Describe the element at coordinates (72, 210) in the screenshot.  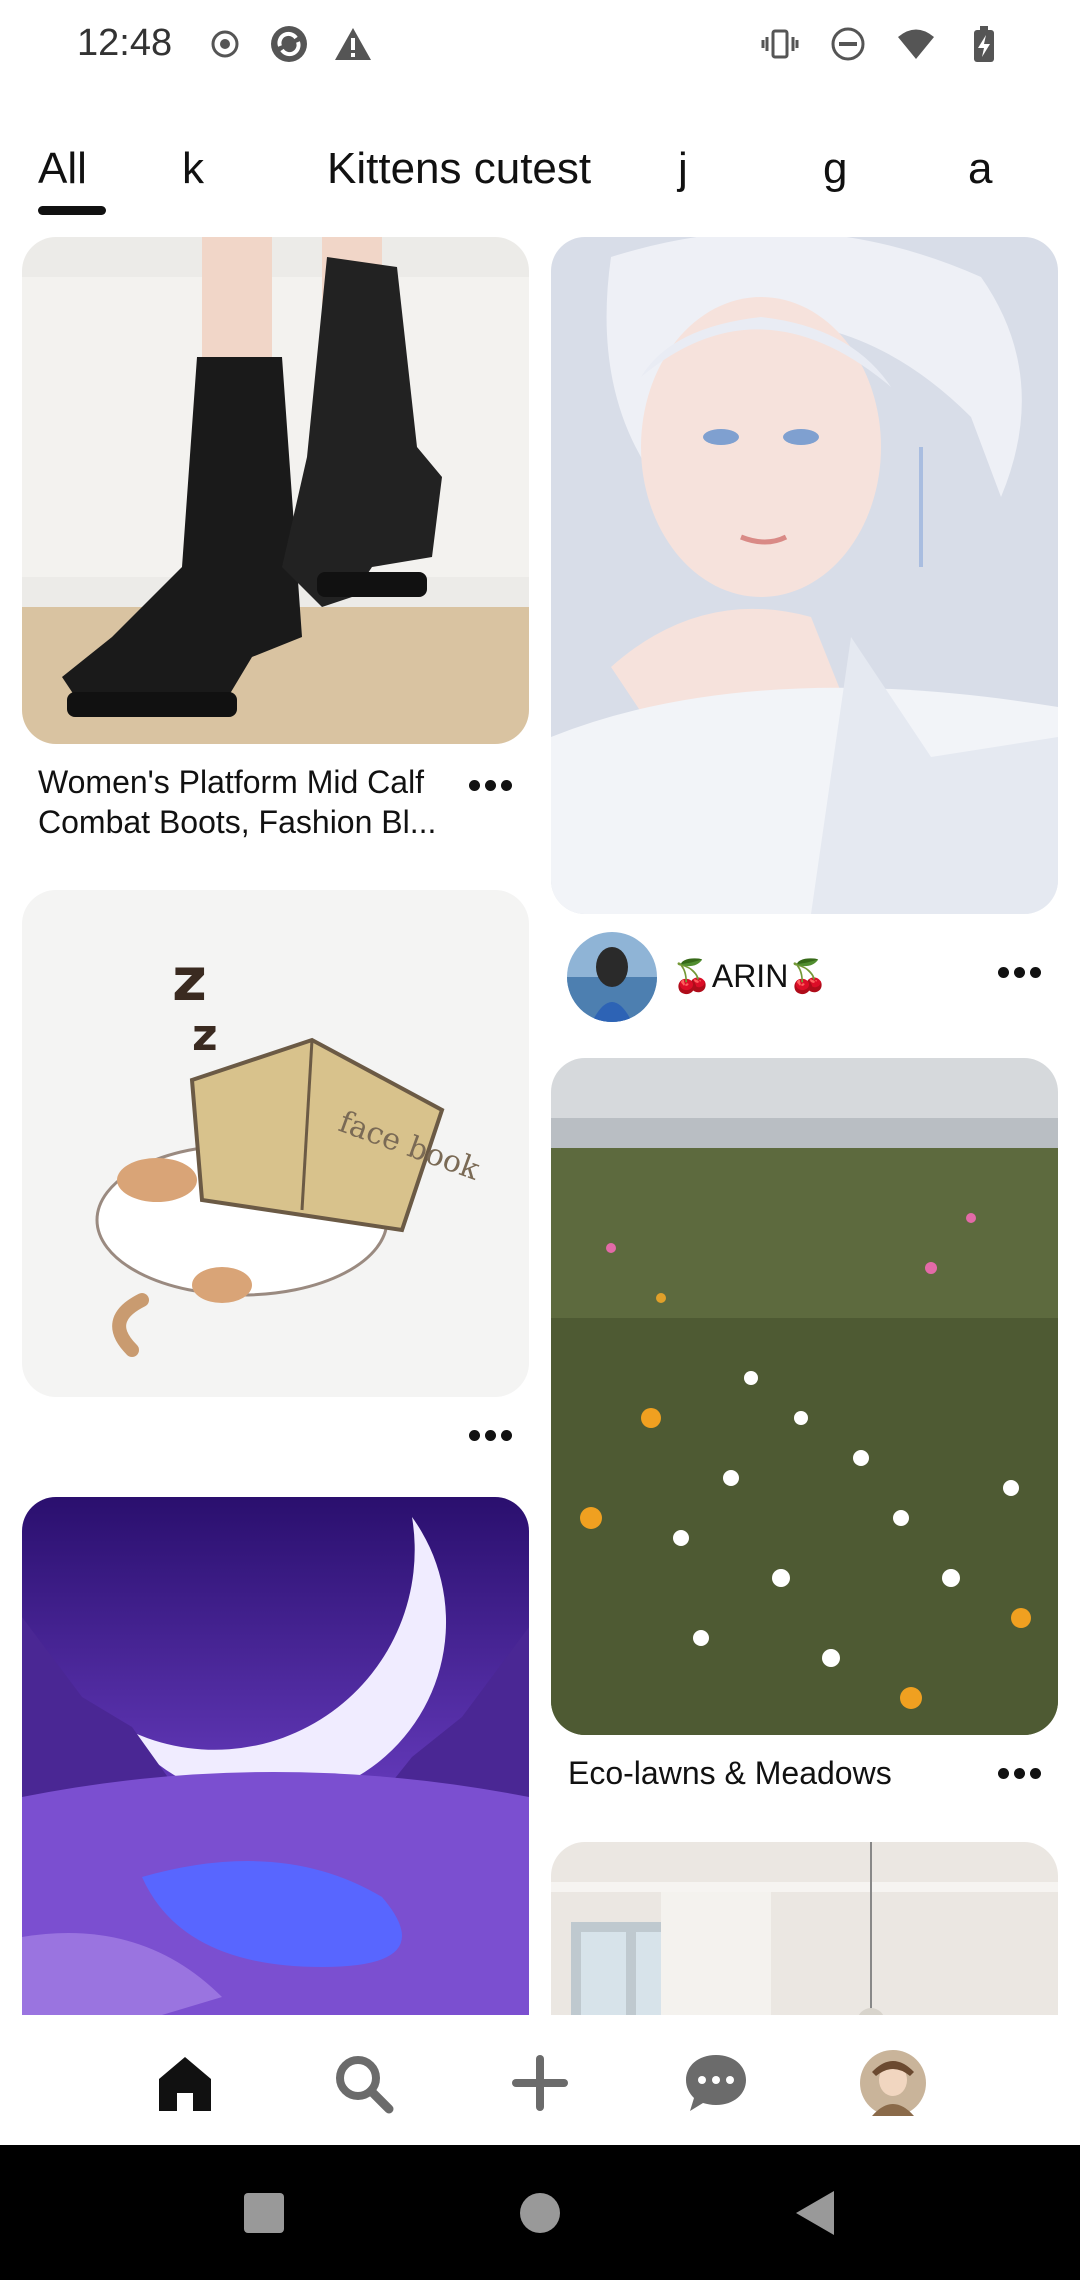
I see `selected-tab-indicator` at that location.